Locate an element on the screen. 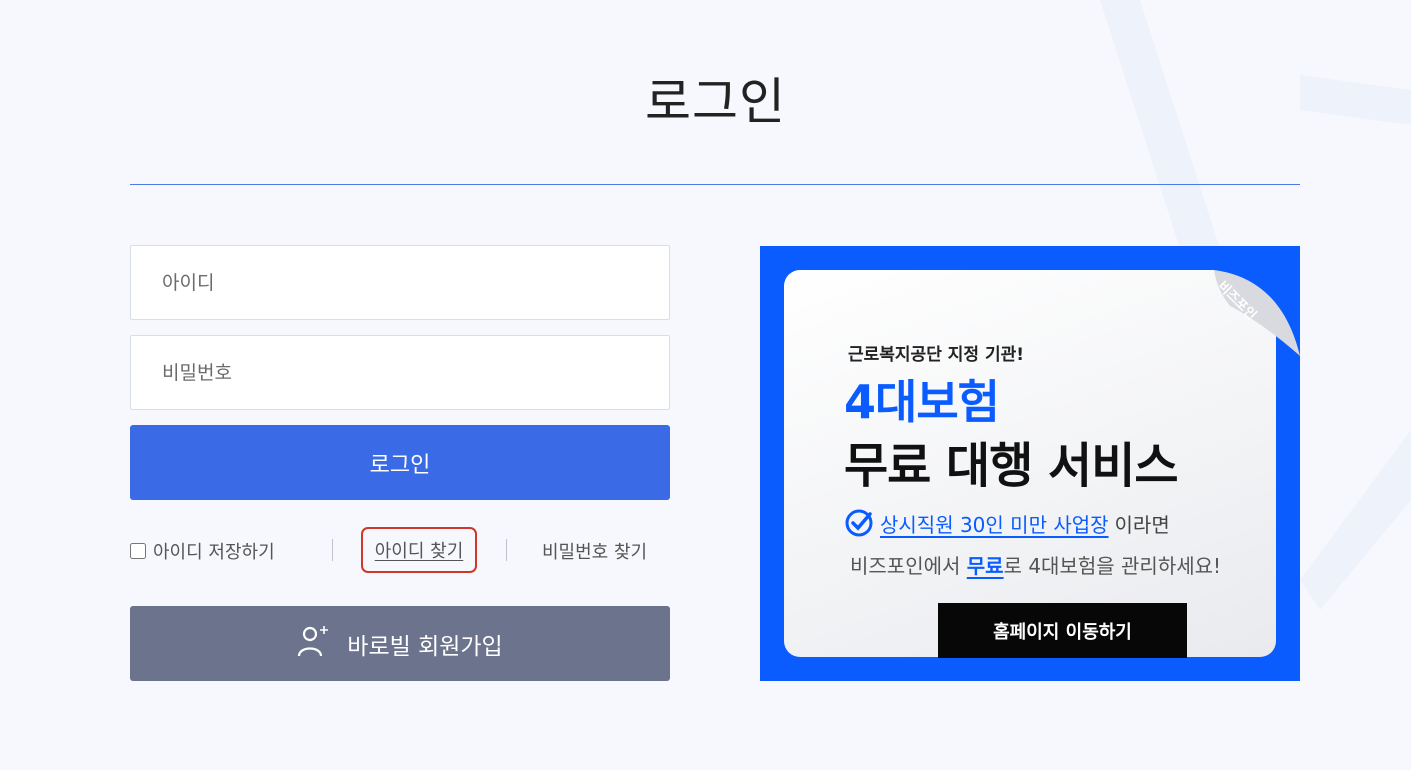  banner-description-free: 무료 is located at coordinates (985, 566).